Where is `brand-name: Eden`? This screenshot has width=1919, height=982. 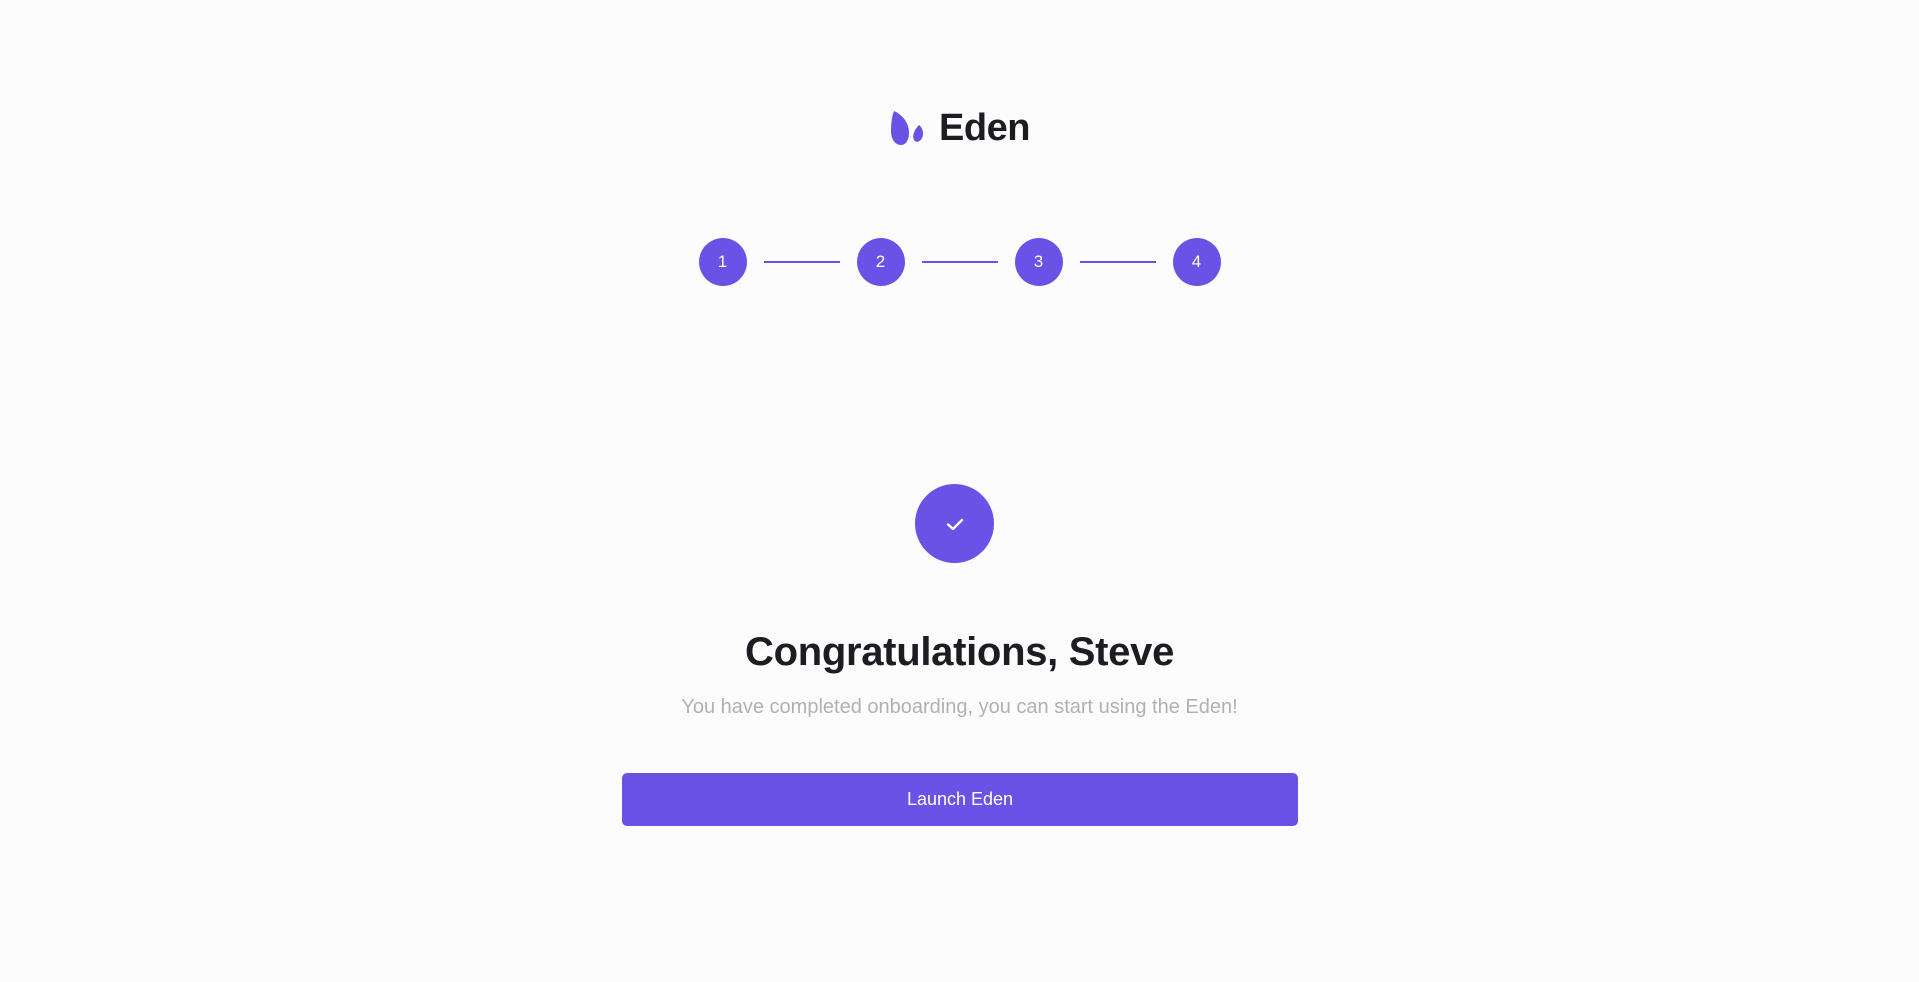 brand-name: Eden is located at coordinates (984, 128).